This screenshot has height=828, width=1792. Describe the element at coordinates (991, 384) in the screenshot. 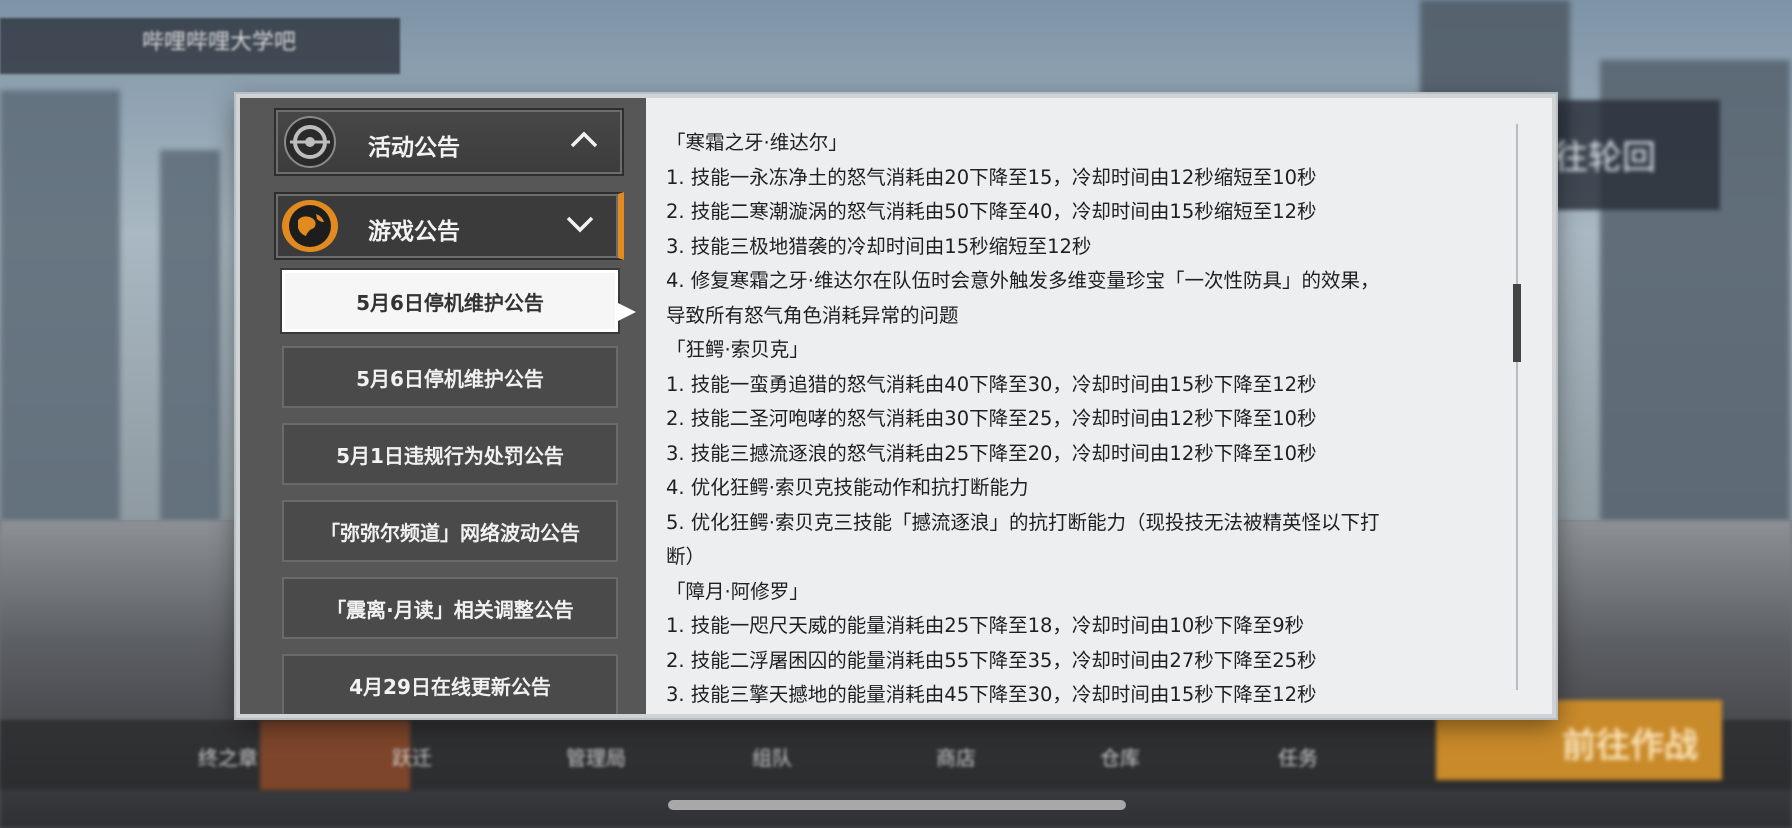

I see `content-line: 1. 技能一蛮勇追猎的怒气消耗由40下降至30，冷却时间由15秒下降至12秒` at that location.